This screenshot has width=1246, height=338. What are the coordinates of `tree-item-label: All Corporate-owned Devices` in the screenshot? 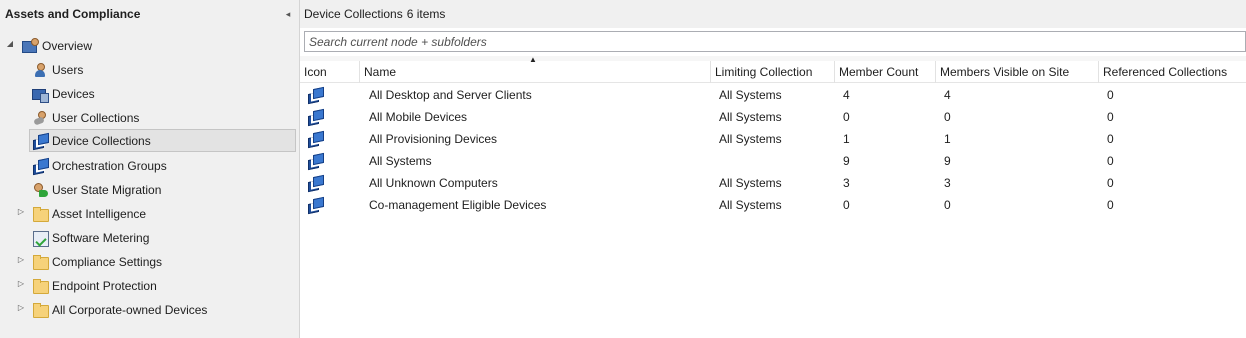 It's located at (130, 309).